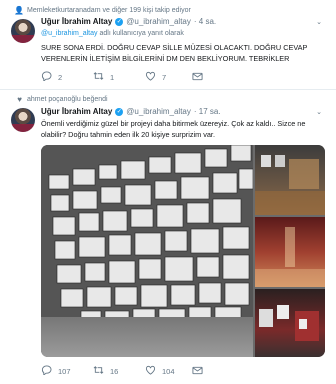 This screenshot has width=336, height=384. I want to click on retweet-count: 1, so click(112, 77).